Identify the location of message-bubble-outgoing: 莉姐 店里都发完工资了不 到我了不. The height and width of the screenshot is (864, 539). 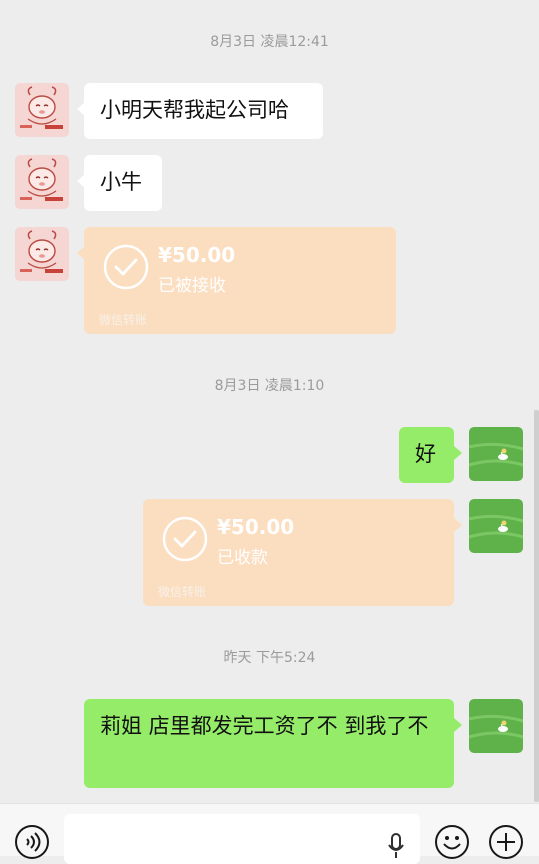
(273, 743).